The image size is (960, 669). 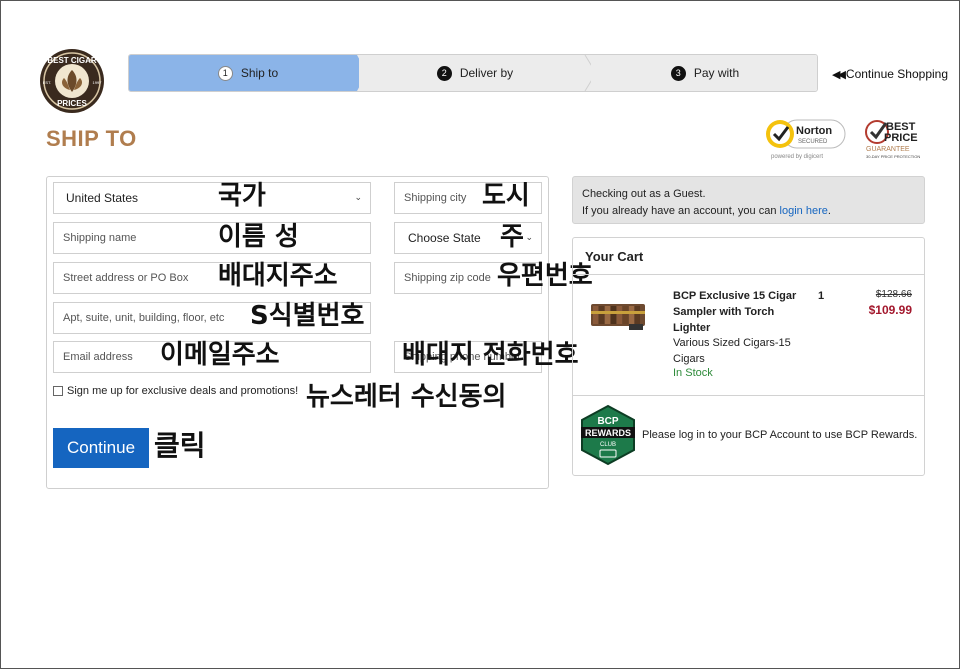 I want to click on shipping-zip-placeholder: Shipping zip code, so click(x=447, y=278).